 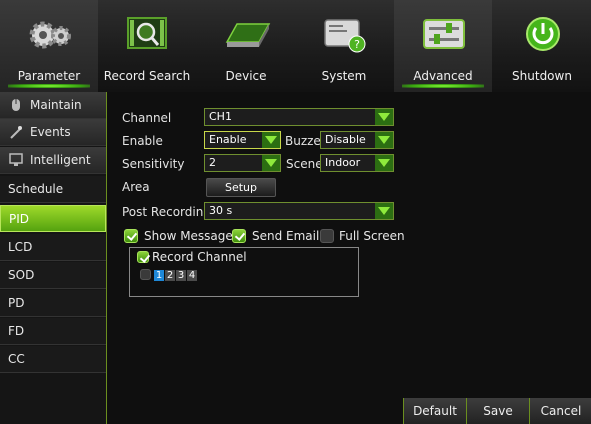 I want to click on scene-label: Scene, so click(x=304, y=164).